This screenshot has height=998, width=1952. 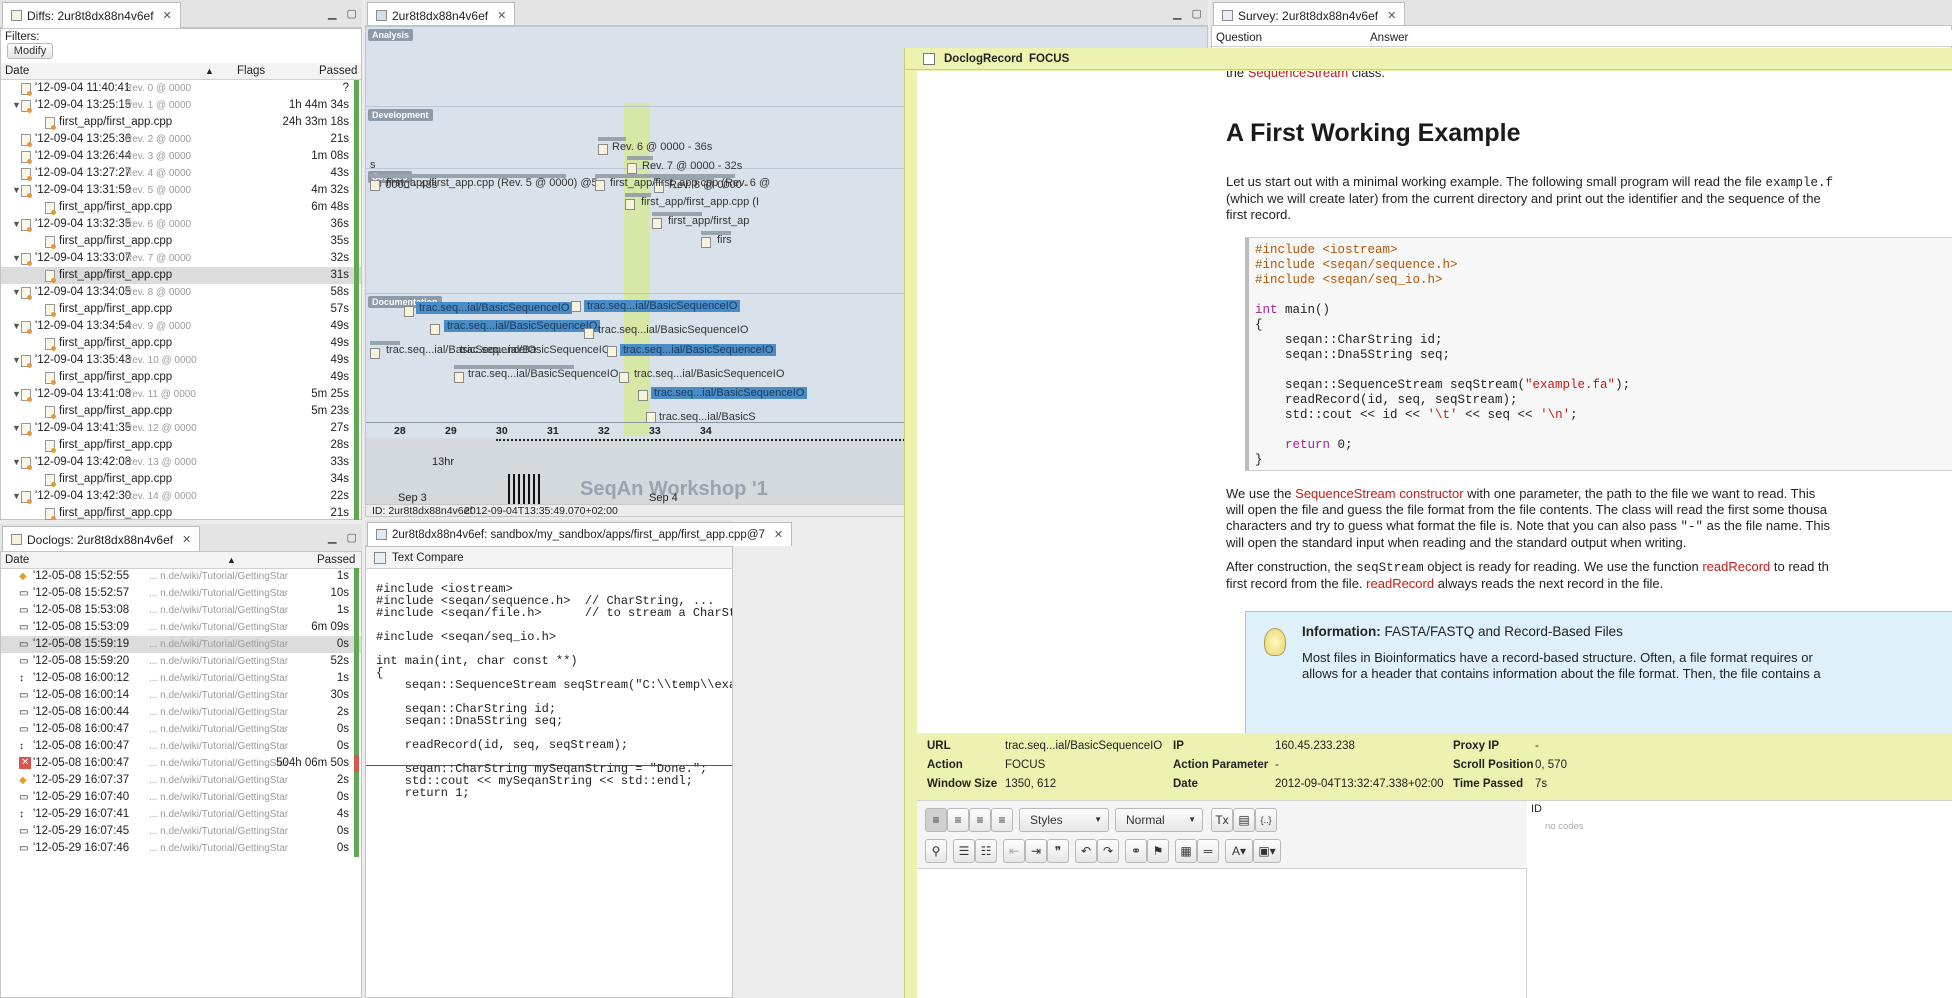 What do you see at coordinates (936, 820) in the screenshot?
I see `align-left-icon: ≡` at bounding box center [936, 820].